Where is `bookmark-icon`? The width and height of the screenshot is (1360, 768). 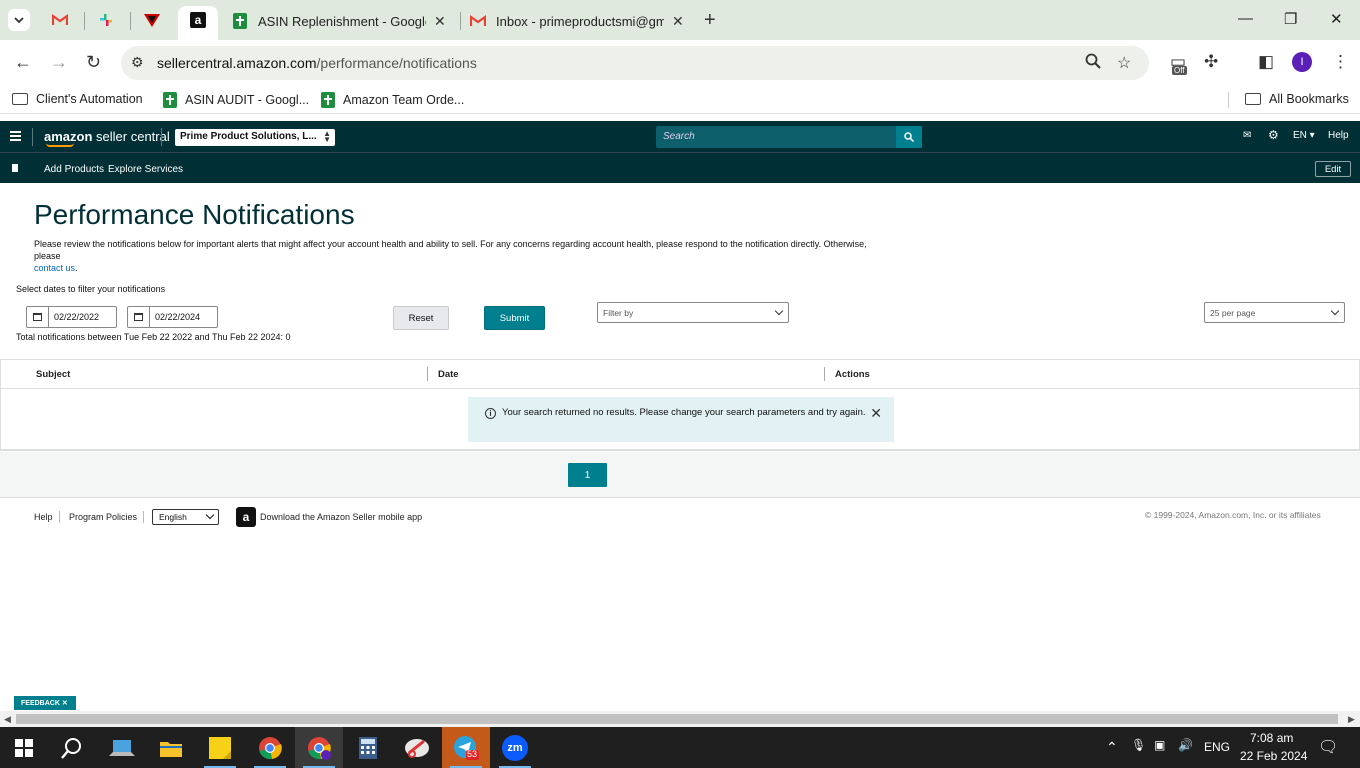 bookmark-icon is located at coordinates (15, 168).